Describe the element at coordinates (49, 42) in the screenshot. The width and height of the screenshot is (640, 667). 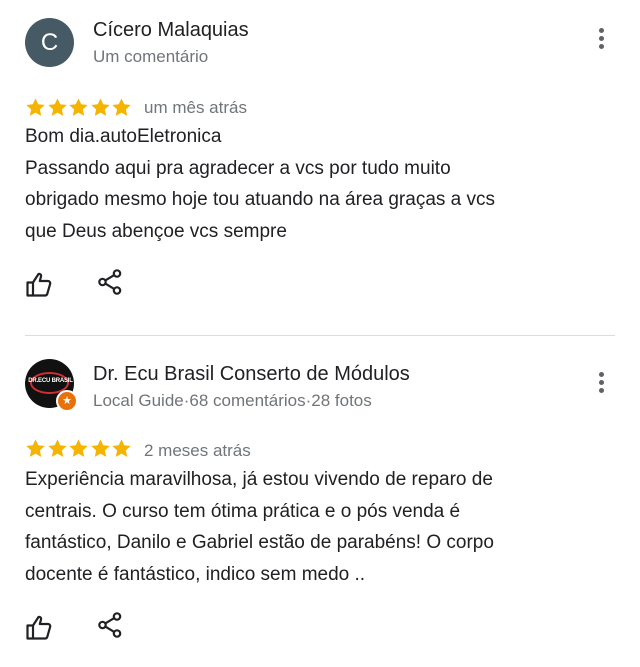
I see `avatar: C` at that location.